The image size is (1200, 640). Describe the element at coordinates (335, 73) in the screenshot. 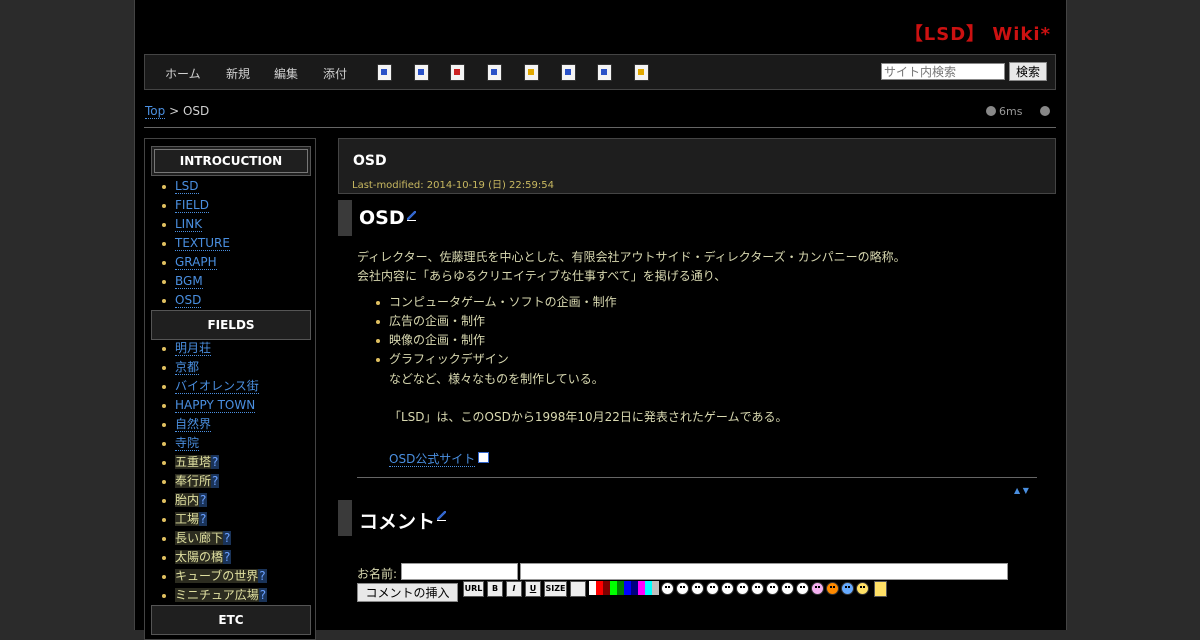

I see `nav-attach-link: 添付` at that location.